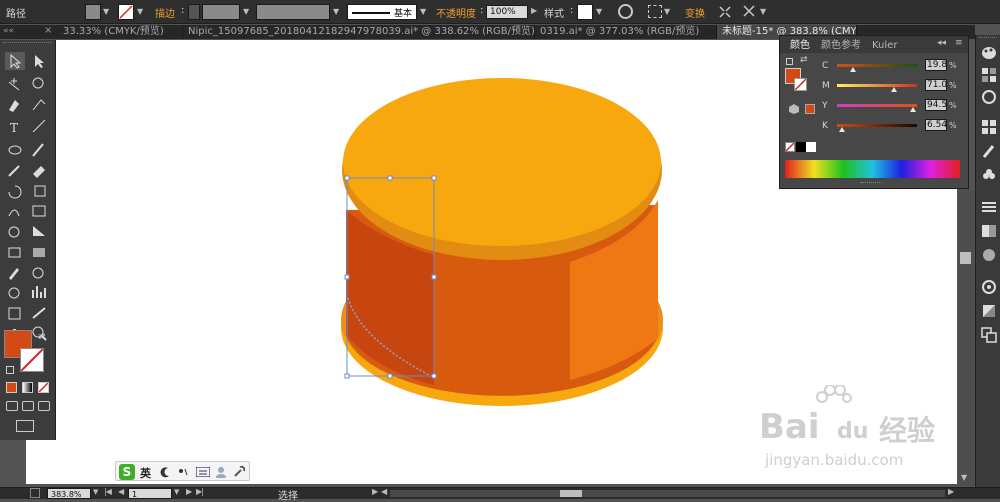 The image size is (1000, 502). What do you see at coordinates (145, 473) in the screenshot?
I see `ime-language-label: 英` at bounding box center [145, 473].